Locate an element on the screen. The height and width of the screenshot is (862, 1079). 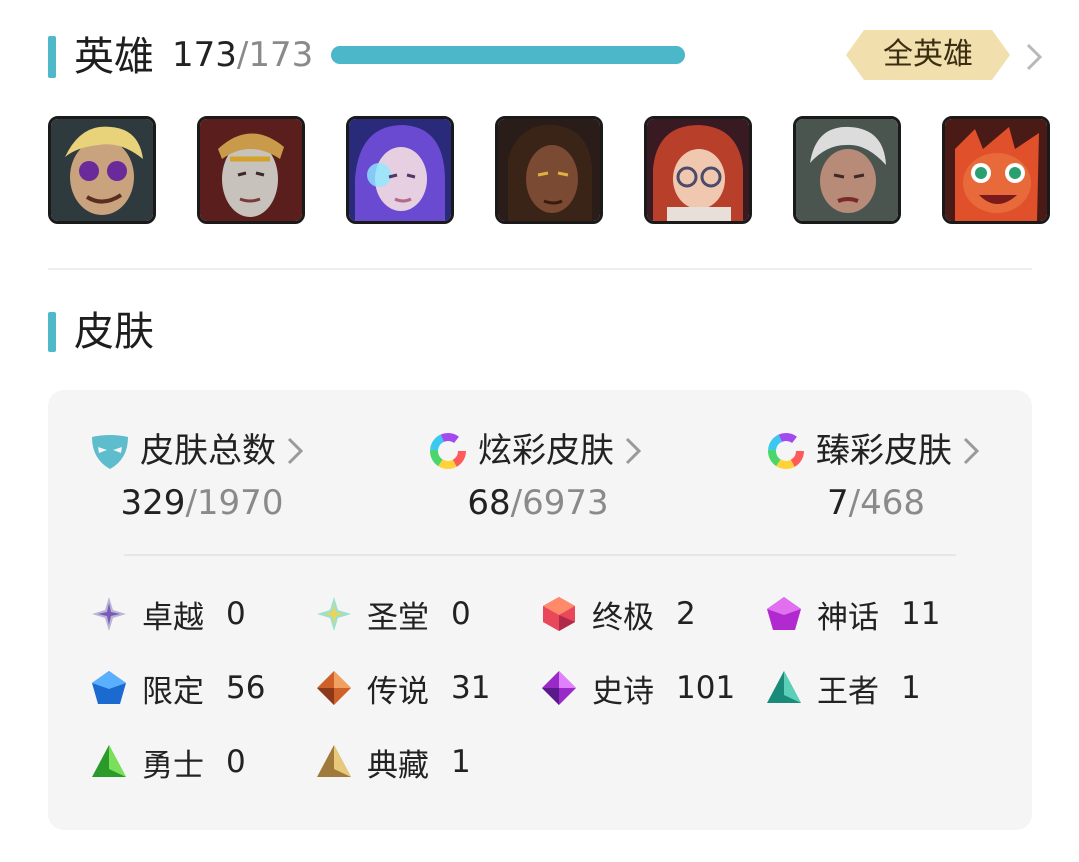
skin-total-label: 皮肤总数 is located at coordinates (208, 451).